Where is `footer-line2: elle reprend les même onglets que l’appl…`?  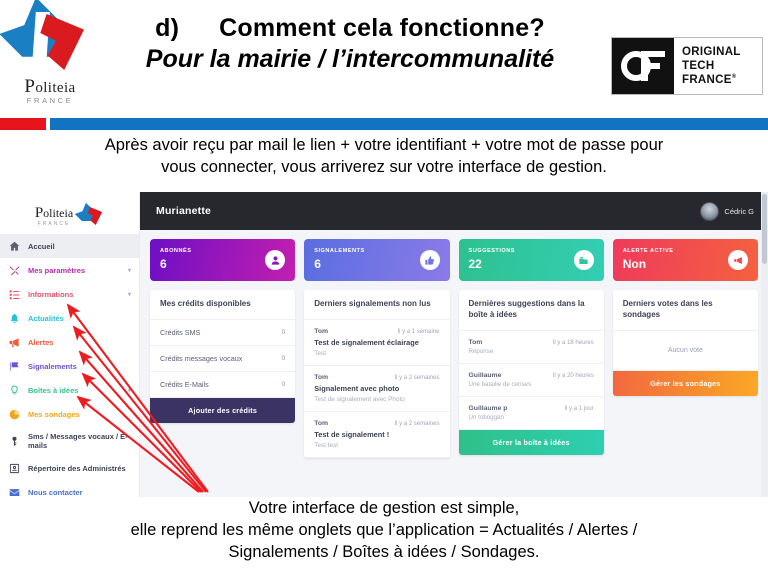 footer-line2: elle reprend les même onglets que l’appl… is located at coordinates (384, 529).